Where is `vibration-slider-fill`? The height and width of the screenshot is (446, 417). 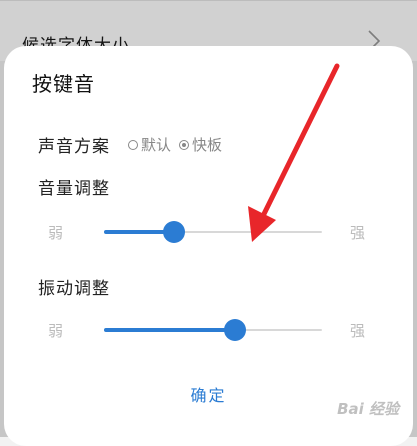 vibration-slider-fill is located at coordinates (169, 330).